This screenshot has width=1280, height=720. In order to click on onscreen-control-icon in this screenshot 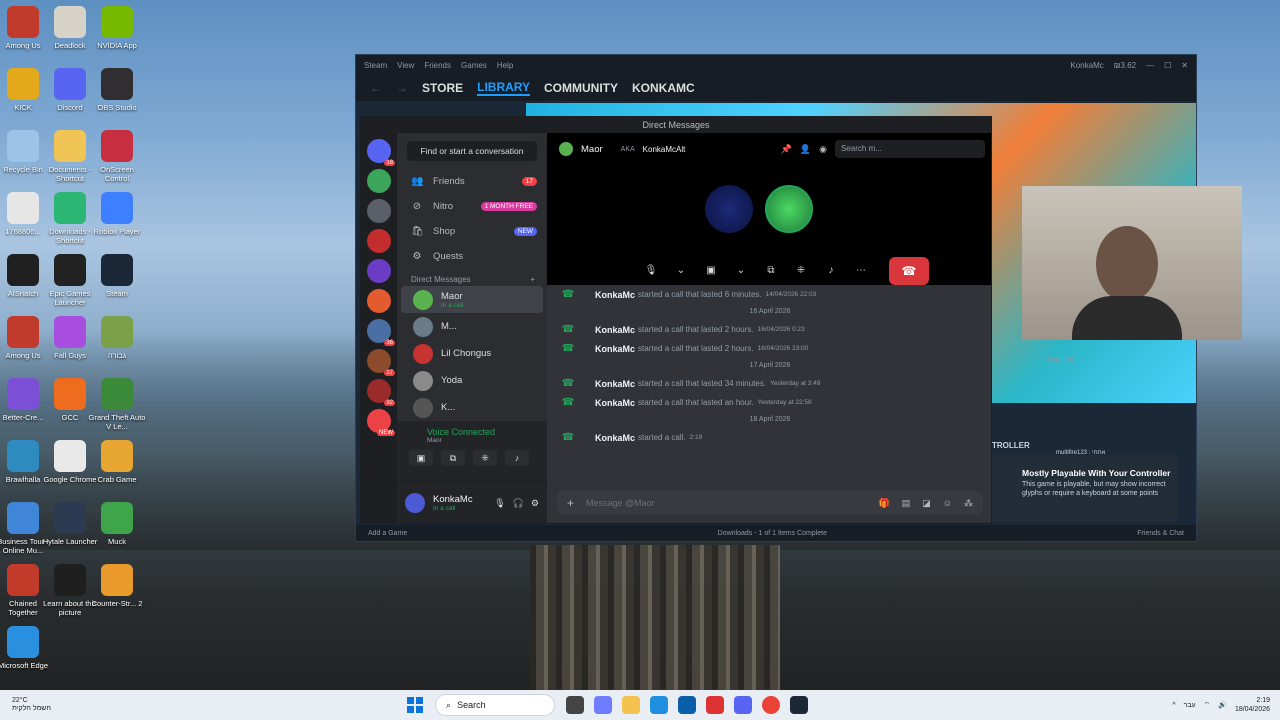, I will do `click(715, 705)`.